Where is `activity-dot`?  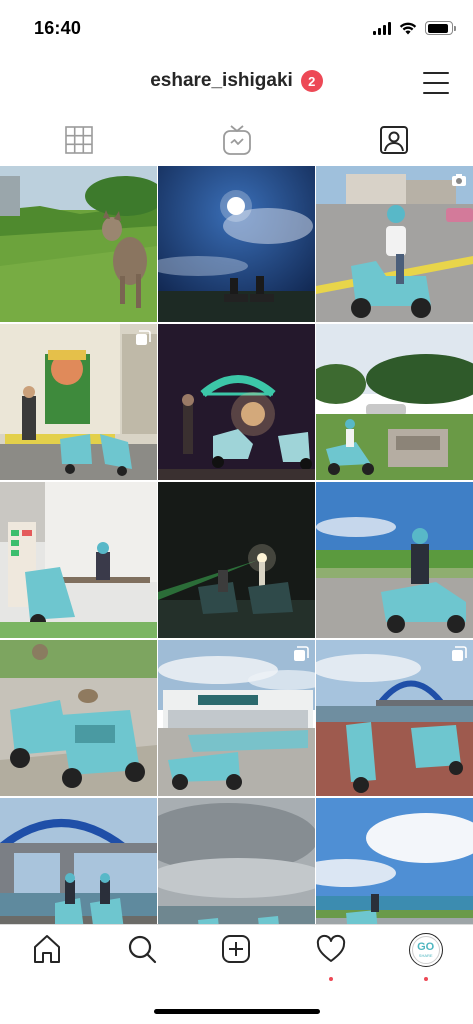 activity-dot is located at coordinates (331, 979).